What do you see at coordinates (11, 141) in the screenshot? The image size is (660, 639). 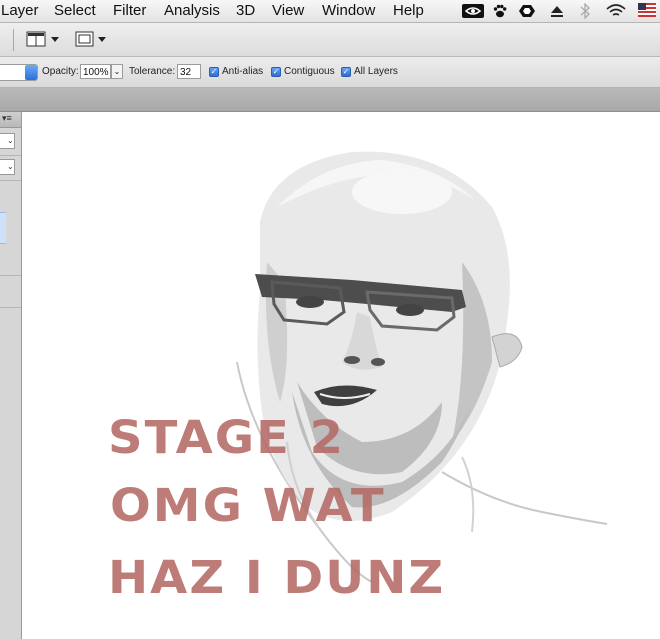 I see `blend-dropdown-chevron-icon: ⌄` at bounding box center [11, 141].